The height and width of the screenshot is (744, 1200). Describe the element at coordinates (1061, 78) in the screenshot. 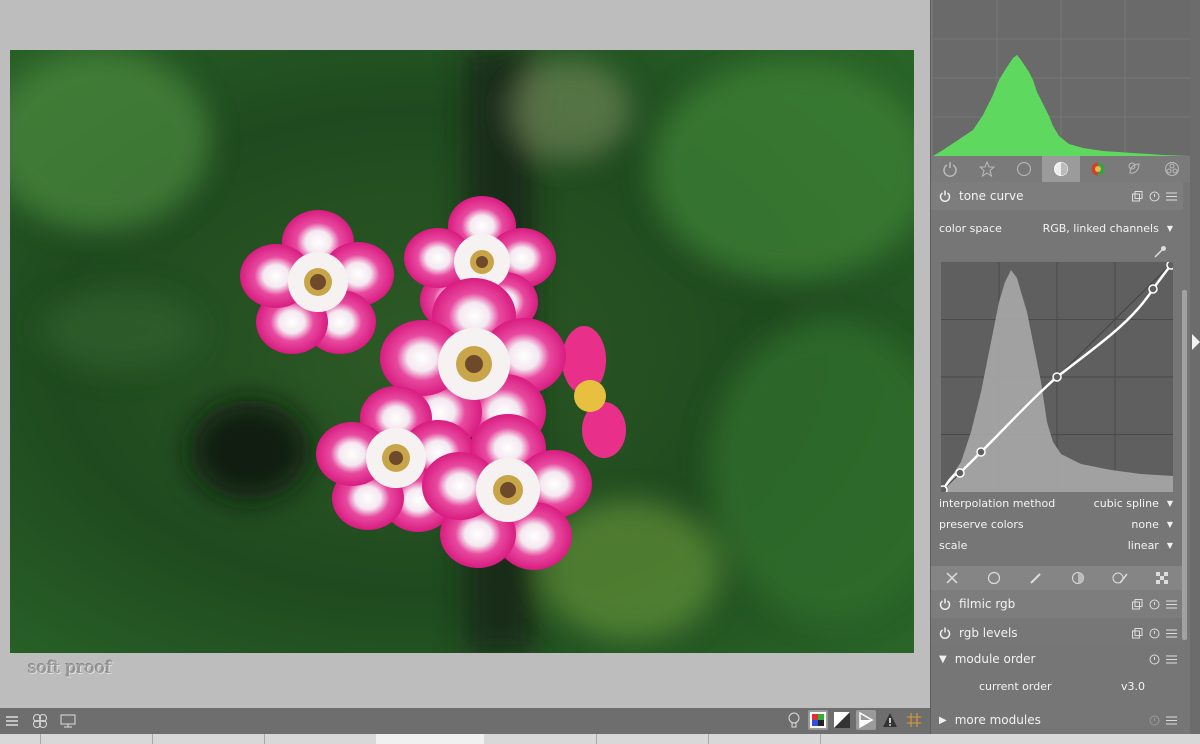

I see `histogram` at that location.